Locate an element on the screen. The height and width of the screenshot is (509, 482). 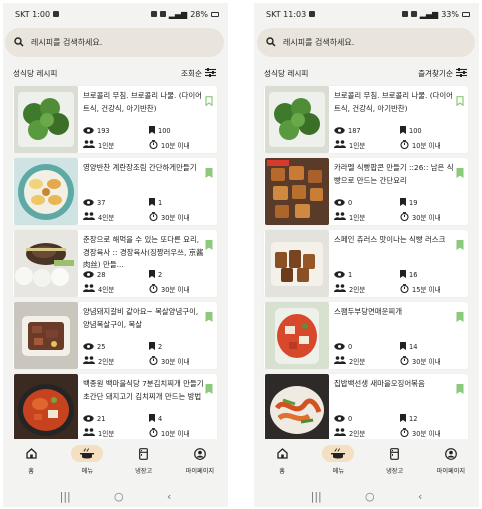
recipe-card: 집밥백선생 새마을오징어볶음 0 12 2인분 30분 이내 is located at coordinates (366, 407).